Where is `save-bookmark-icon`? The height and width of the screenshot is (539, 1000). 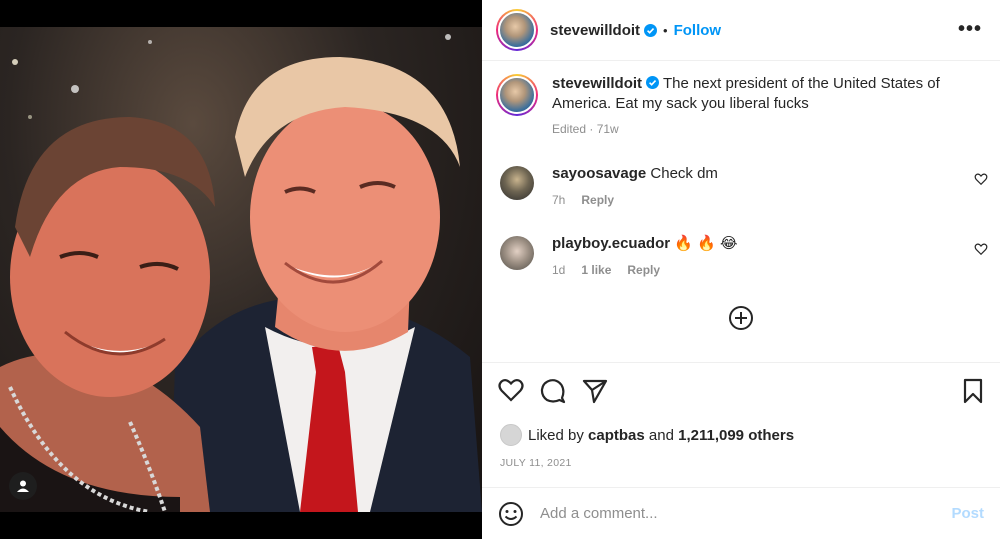 save-bookmark-icon is located at coordinates (973, 391).